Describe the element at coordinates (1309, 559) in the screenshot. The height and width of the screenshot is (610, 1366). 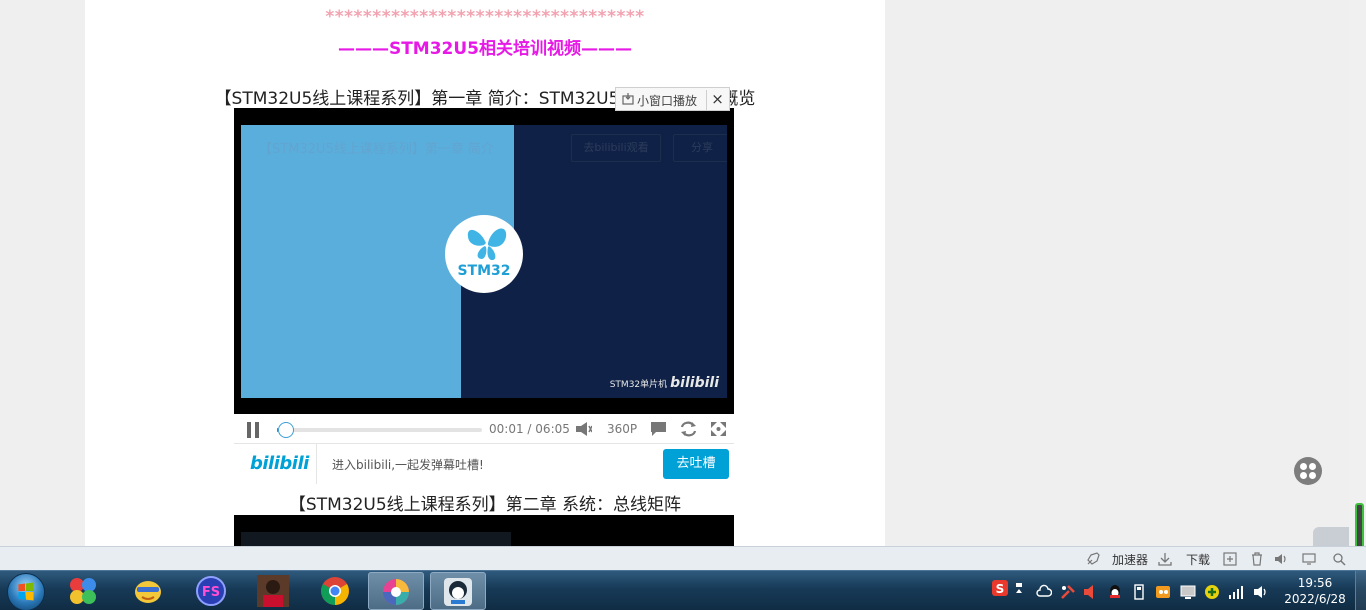
I see `screen-icon` at that location.